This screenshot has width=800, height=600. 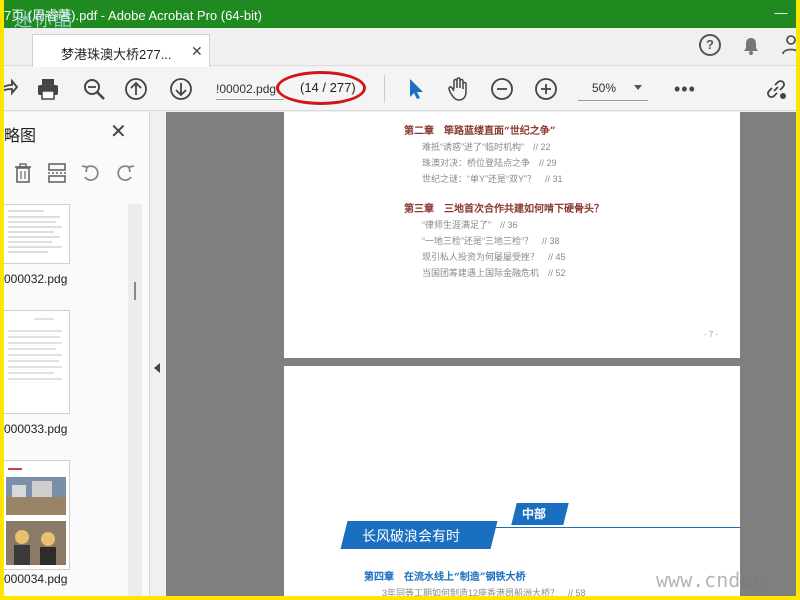 What do you see at coordinates (416, 89) in the screenshot?
I see `select-cursor-icon` at bounding box center [416, 89].